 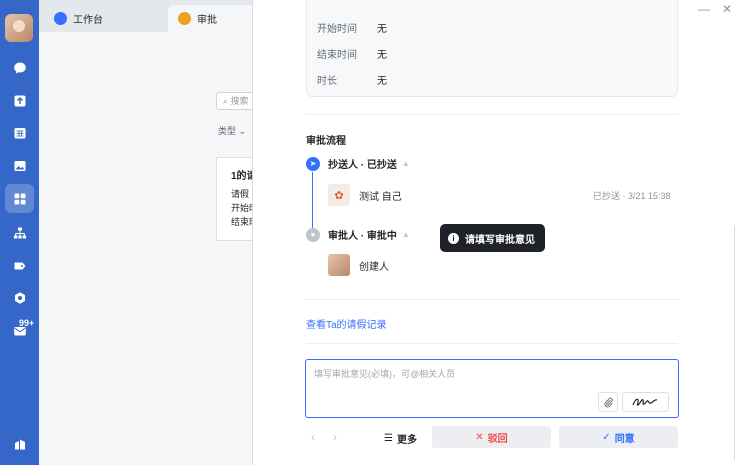 What do you see at coordinates (19, 265) in the screenshot?
I see `tag-icon` at bounding box center [19, 265].